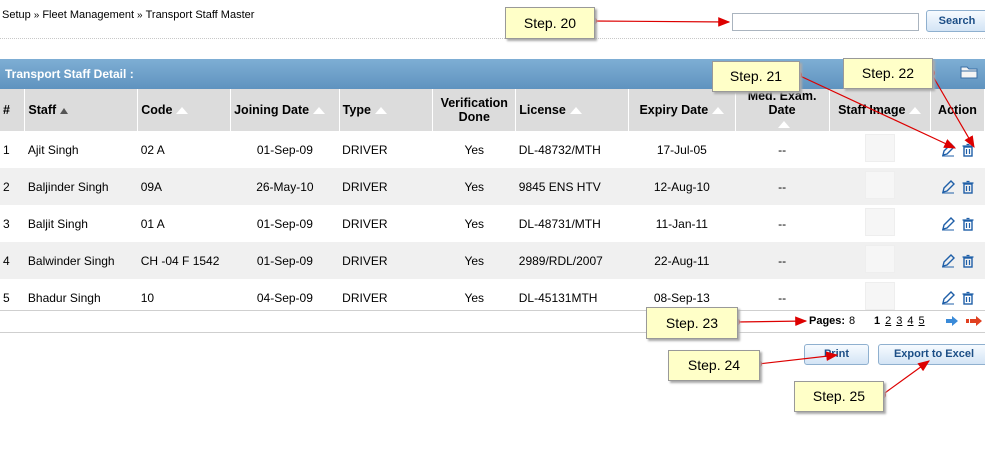  Describe the element at coordinates (81, 223) in the screenshot. I see `cell-staff: Baljit Singh` at that location.